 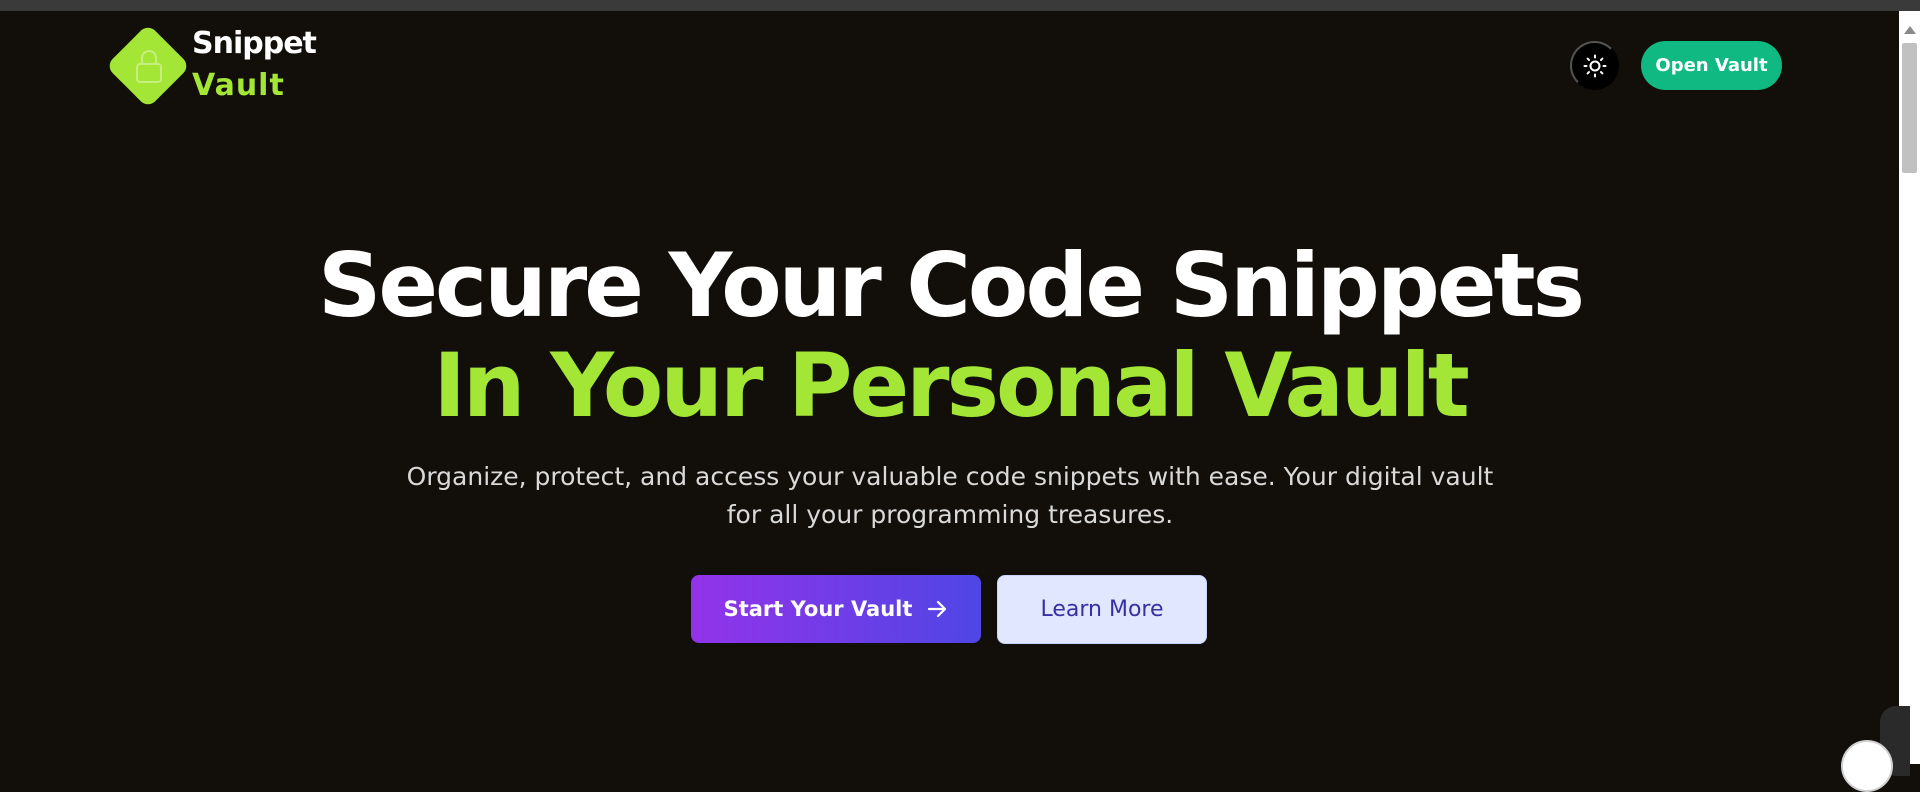 What do you see at coordinates (1909, 108) in the screenshot?
I see `scroll-thumb` at bounding box center [1909, 108].